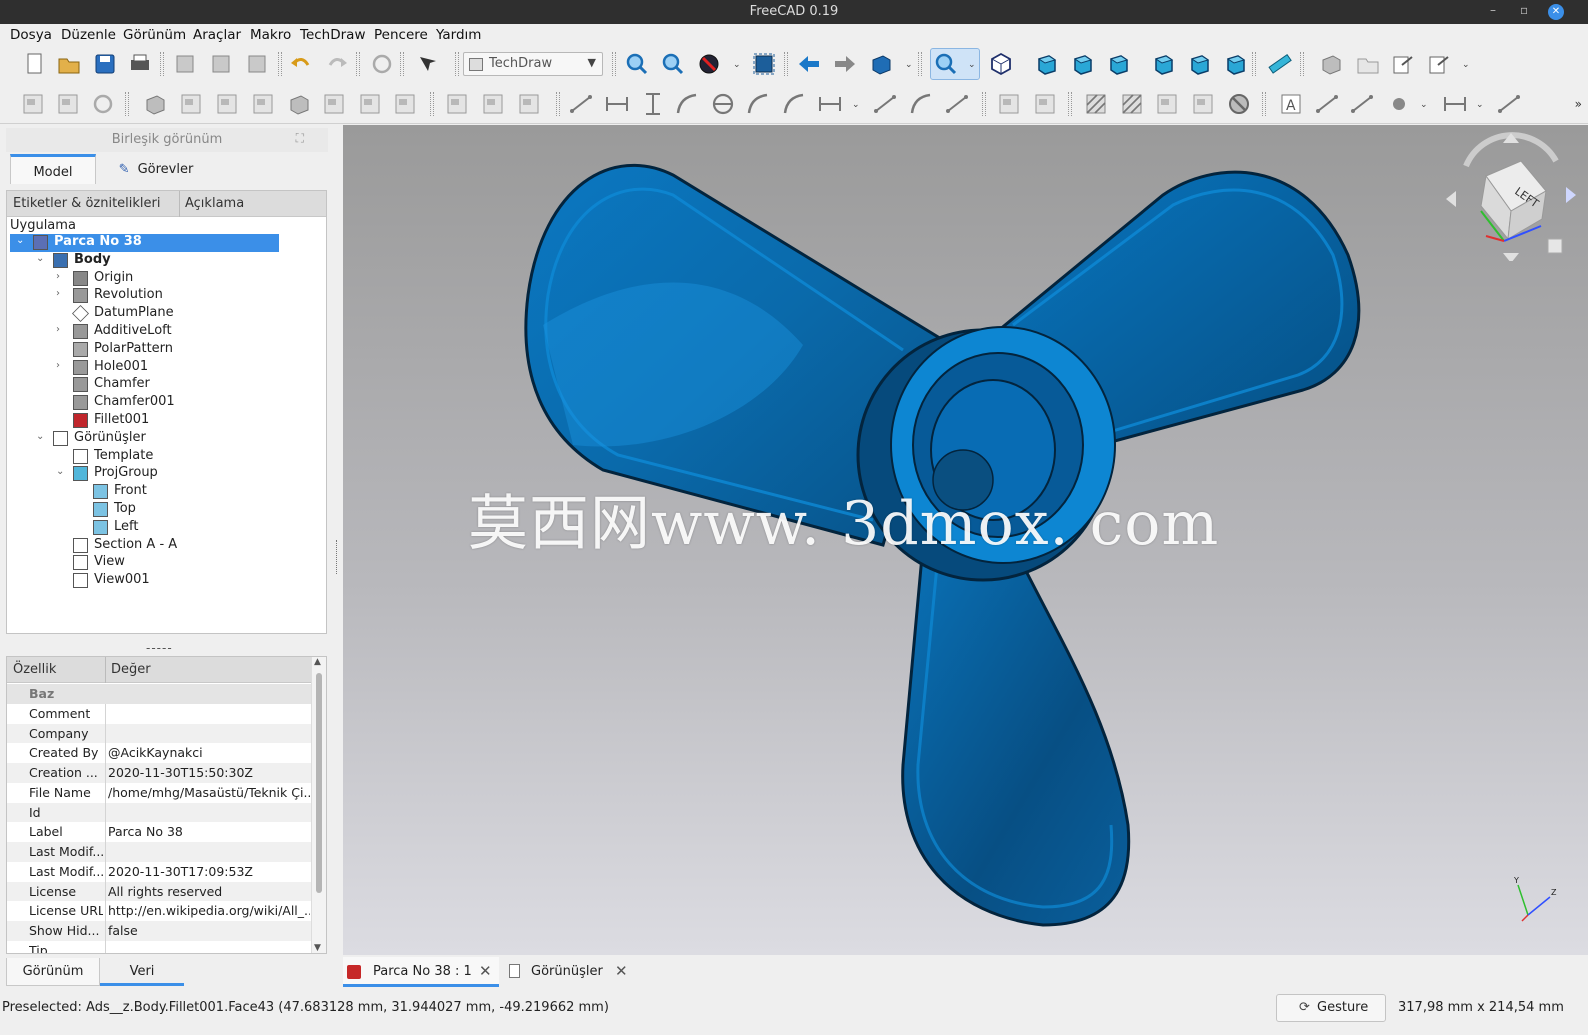  Describe the element at coordinates (301, 64) in the screenshot. I see `undo-icon` at that location.